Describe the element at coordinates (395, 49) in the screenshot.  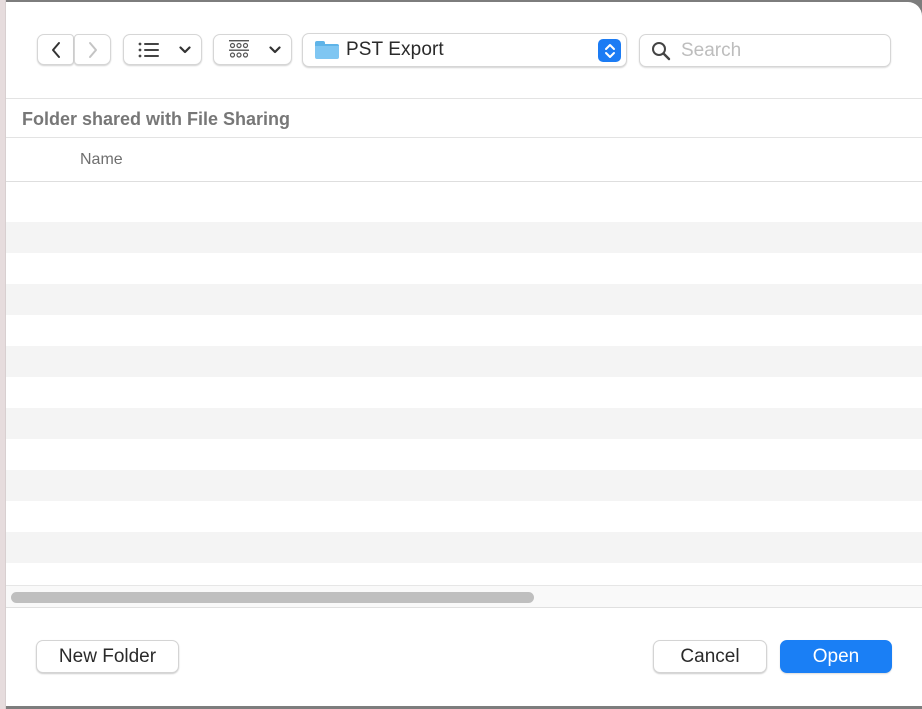
I see `location-label: PST Export` at that location.